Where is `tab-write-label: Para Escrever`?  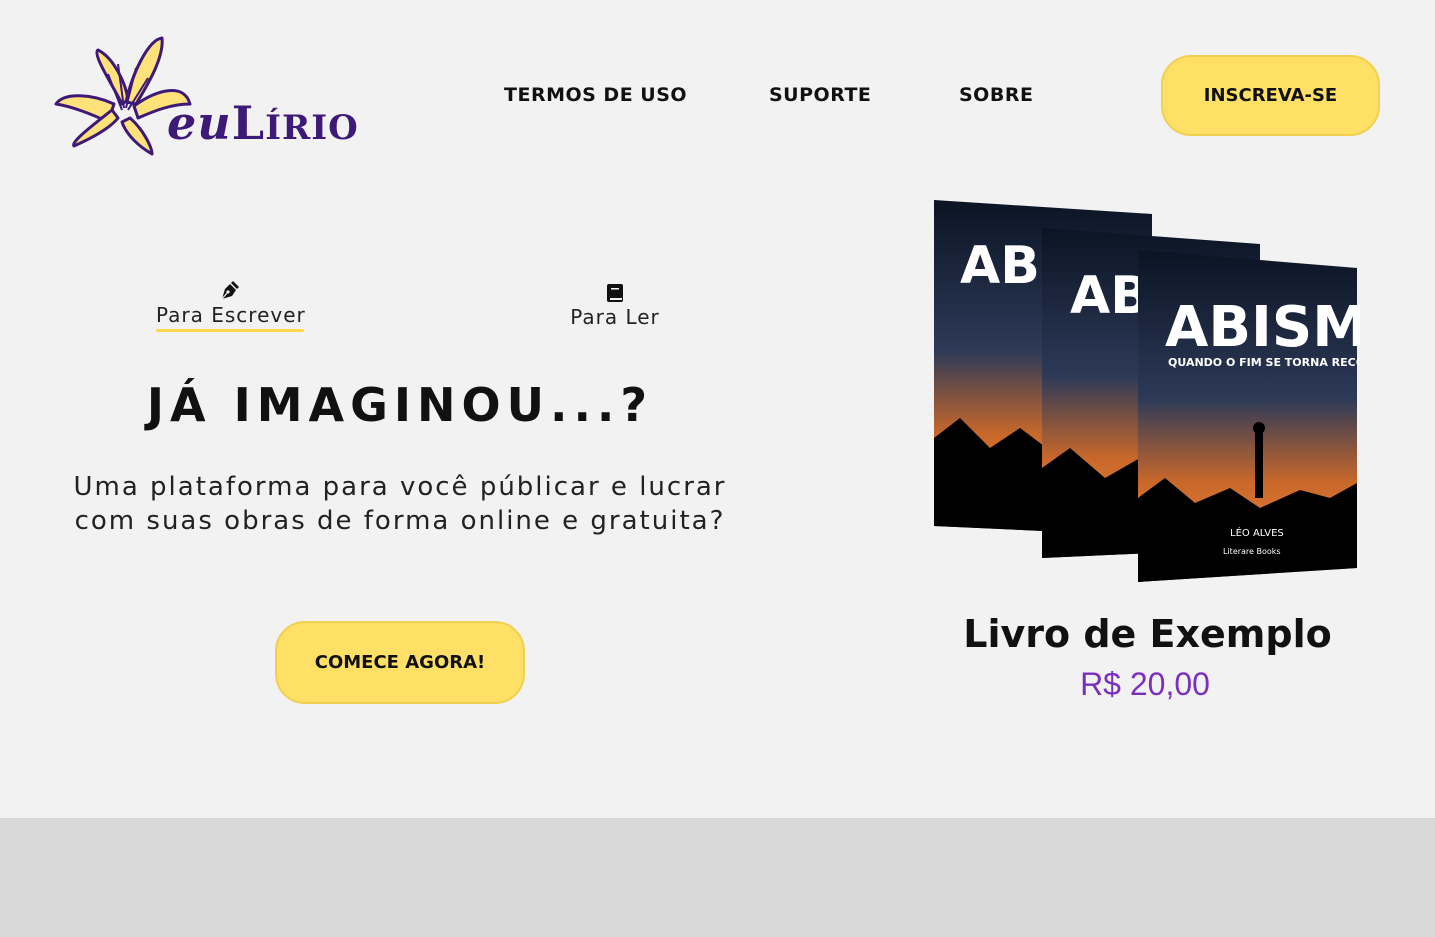 tab-write-label: Para Escrever is located at coordinates (231, 315).